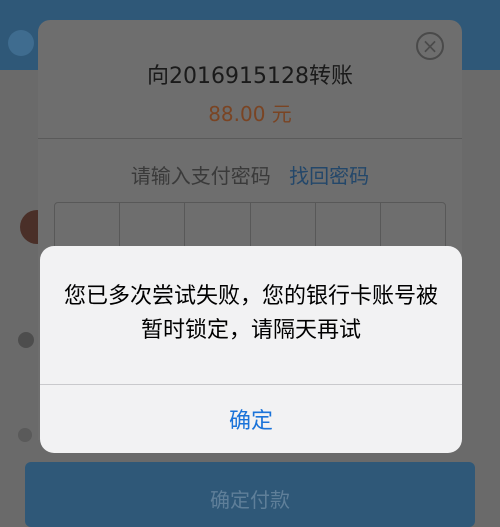 Image resolution: width=500 pixels, height=527 pixels. What do you see at coordinates (251, 419) in the screenshot?
I see `alert-confirm-button: 确定` at bounding box center [251, 419].